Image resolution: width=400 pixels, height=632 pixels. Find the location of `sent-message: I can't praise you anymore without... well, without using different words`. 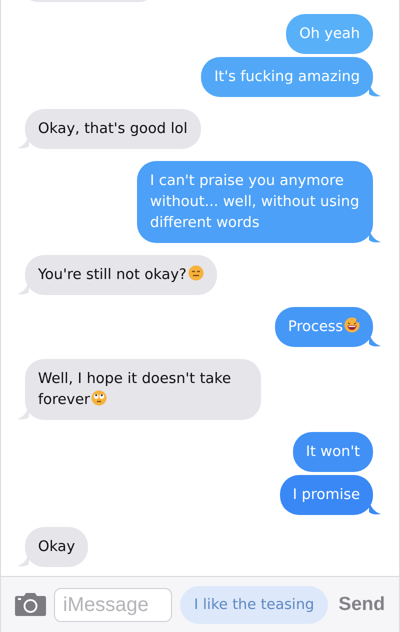

sent-message: I can't praise you anymore without... well, without using different words is located at coordinates (255, 202).